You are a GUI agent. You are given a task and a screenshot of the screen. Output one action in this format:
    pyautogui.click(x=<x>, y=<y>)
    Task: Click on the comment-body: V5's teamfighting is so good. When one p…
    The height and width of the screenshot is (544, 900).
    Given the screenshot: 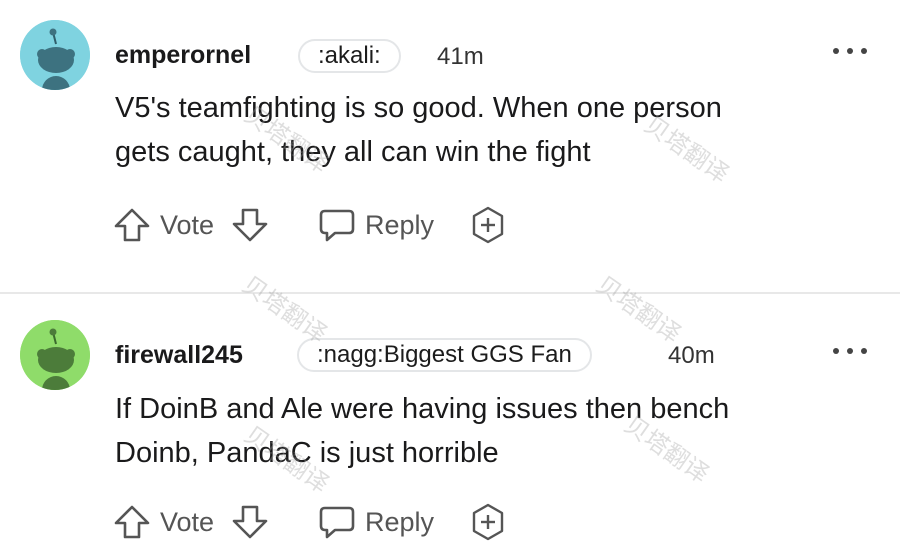 What is the action you would take?
    pyautogui.click(x=418, y=130)
    